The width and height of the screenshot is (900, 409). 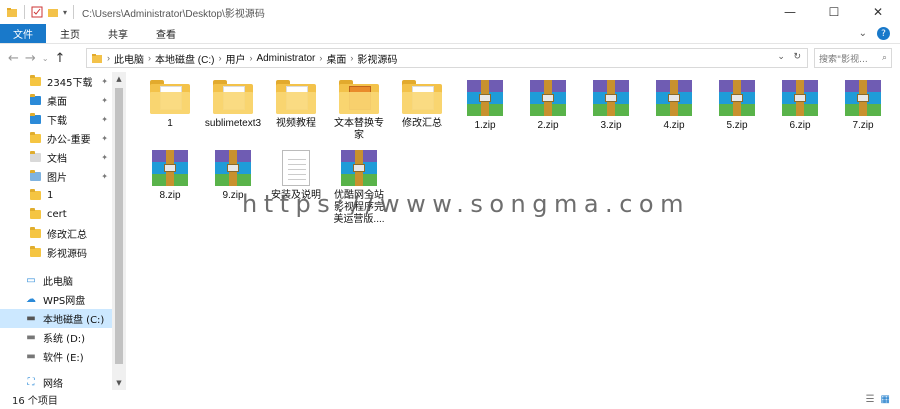 What do you see at coordinates (170, 105) in the screenshot?
I see `file-item: 1` at bounding box center [170, 105].